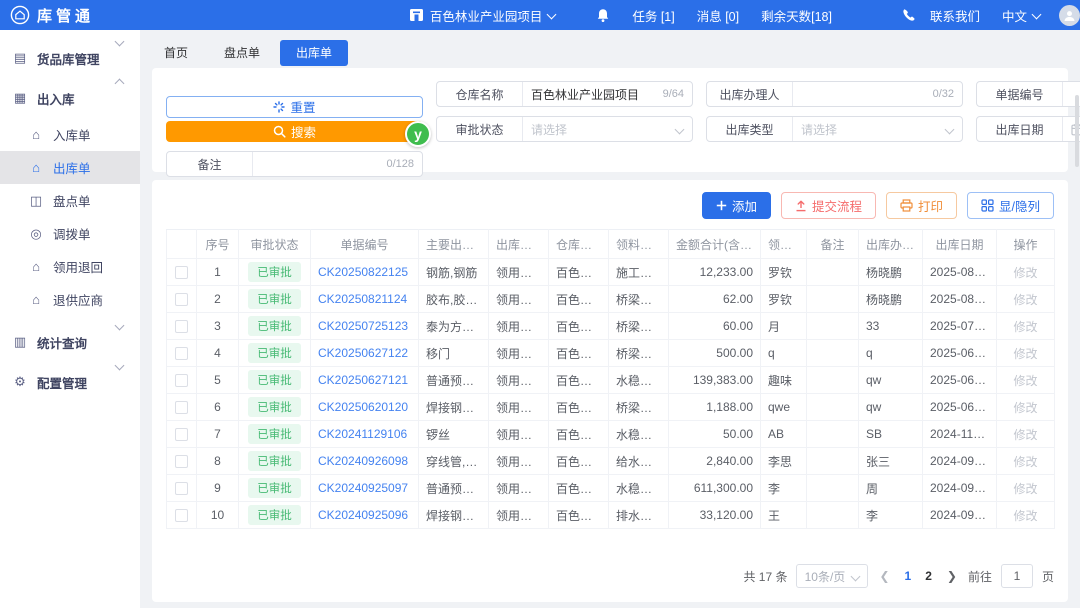 This screenshot has width=1080, height=608. What do you see at coordinates (363, 515) in the screenshot?
I see `doc-number-link: CK20240925096` at bounding box center [363, 515].